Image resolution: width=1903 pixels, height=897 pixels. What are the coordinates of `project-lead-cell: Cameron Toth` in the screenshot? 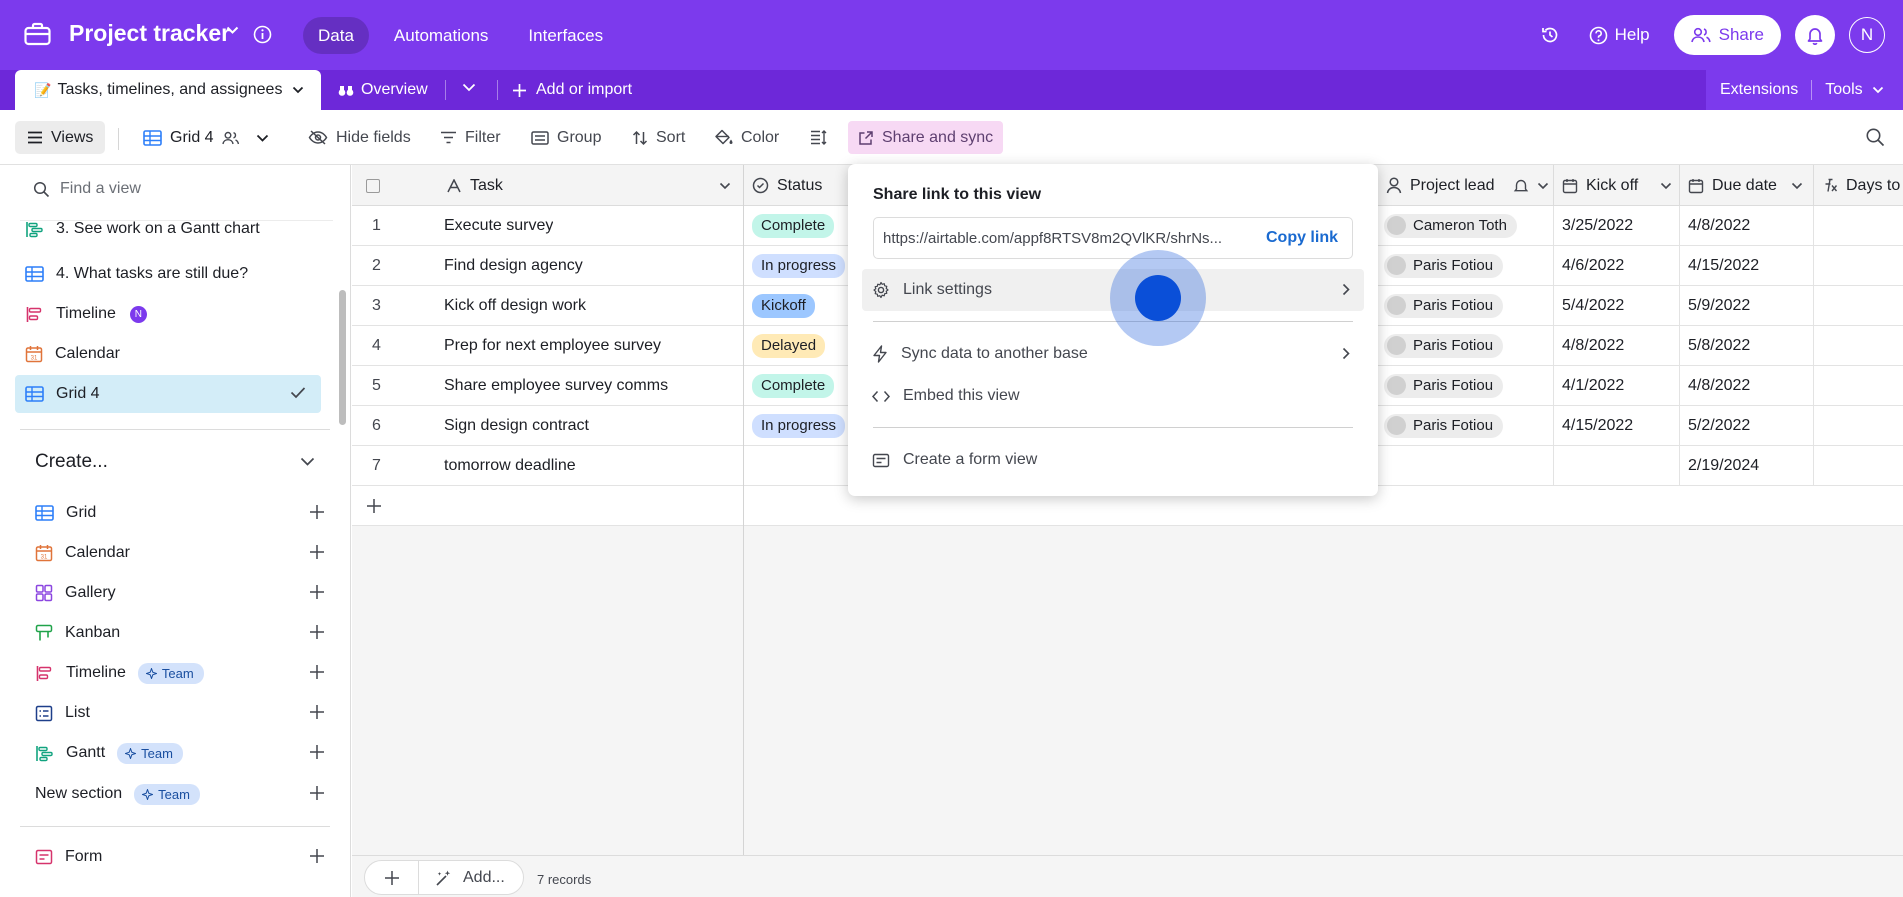 It's located at (1450, 225).